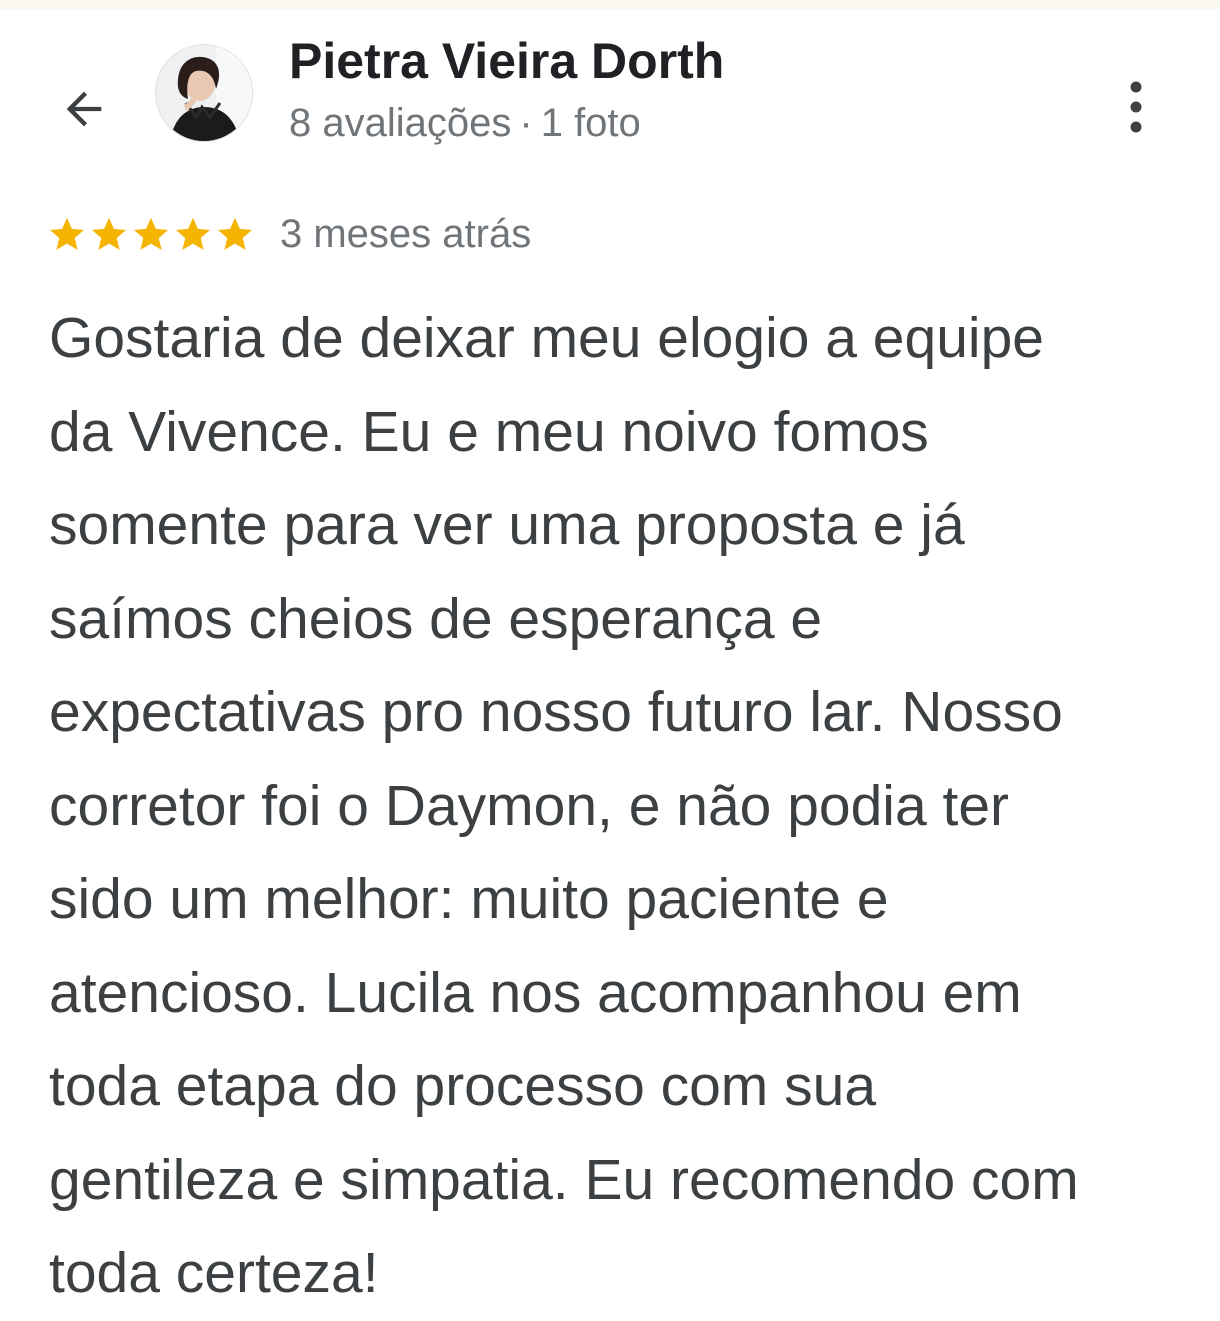 Image resolution: width=1220 pixels, height=1321 pixels. I want to click on photos-count: 1 foto, so click(590, 123).